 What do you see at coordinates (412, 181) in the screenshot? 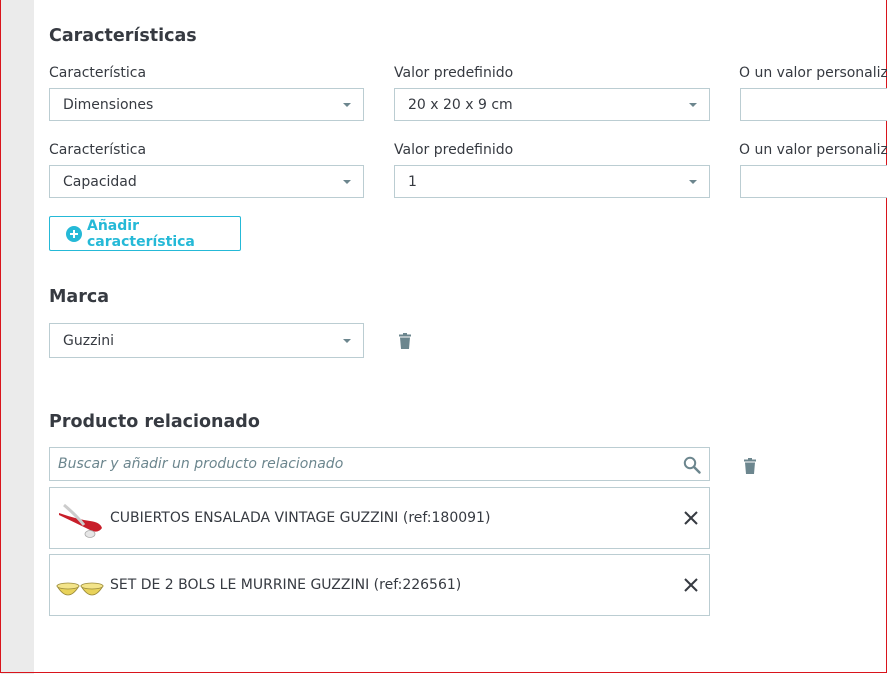
I see `predef-value-select-value: 1` at bounding box center [412, 181].